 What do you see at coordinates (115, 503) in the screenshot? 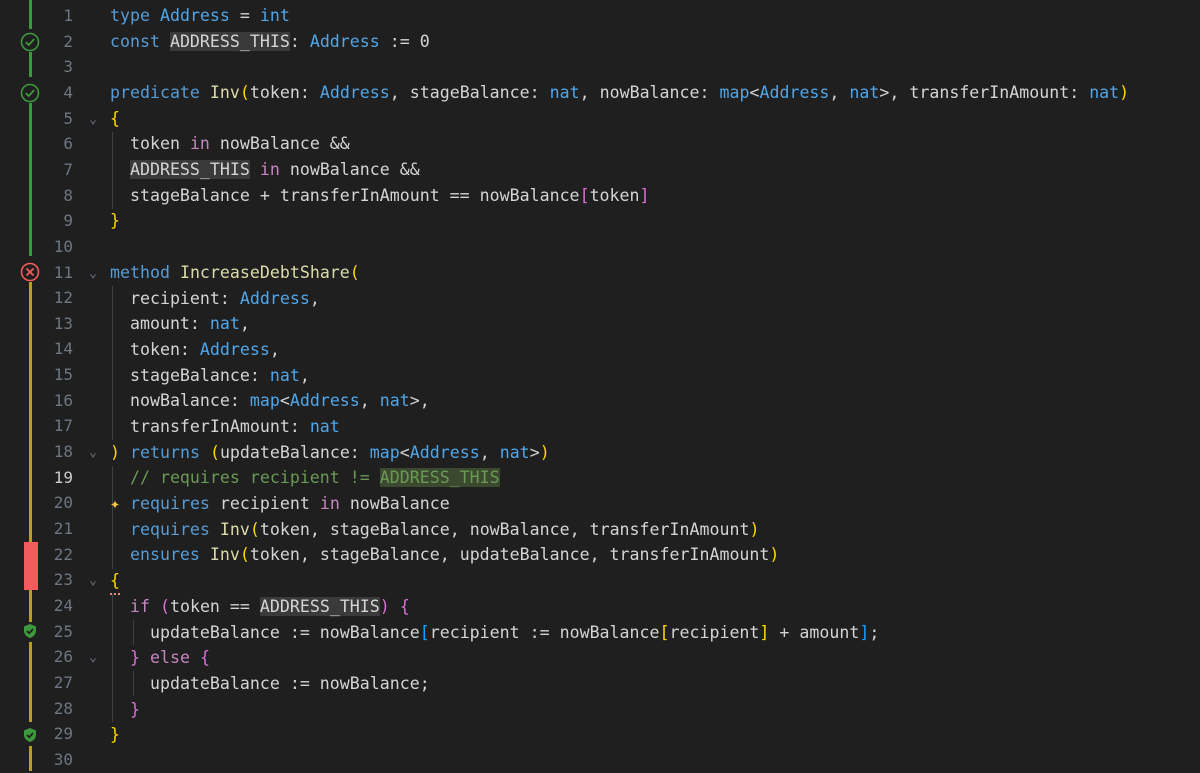
I see `ai-sparkle-icon: ✦` at bounding box center [115, 503].